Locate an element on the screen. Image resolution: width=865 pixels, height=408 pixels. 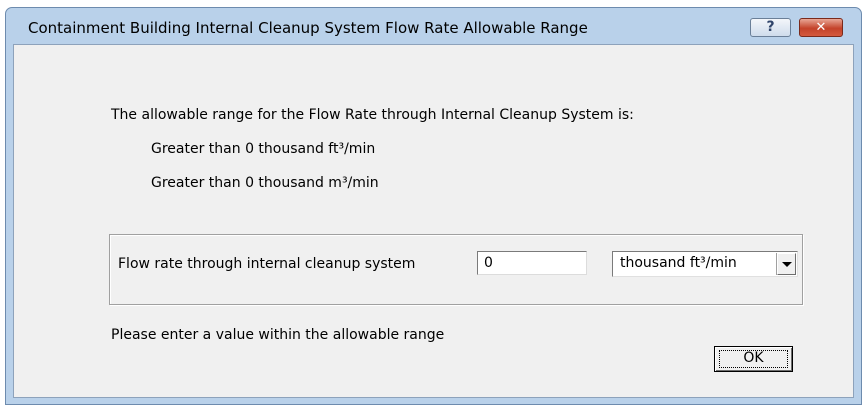
close-button: ✕ is located at coordinates (821, 27).